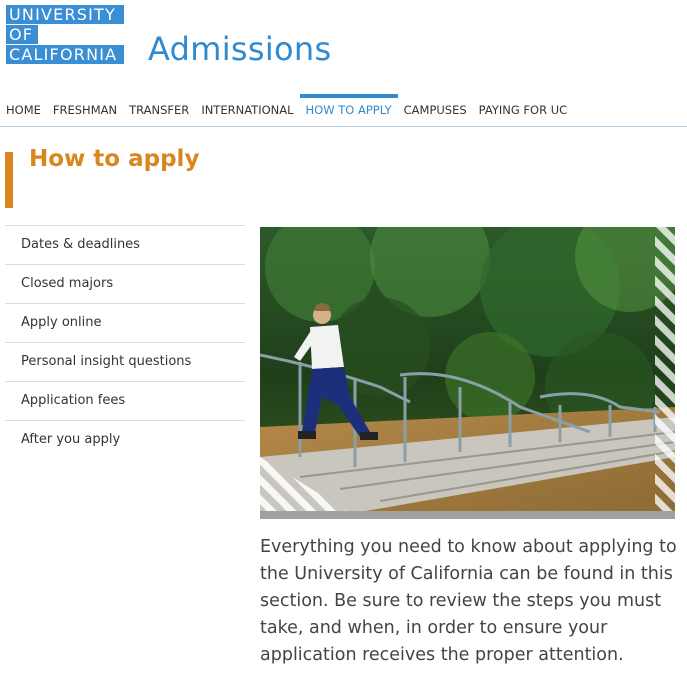  Describe the element at coordinates (23, 110) in the screenshot. I see `nav-item-home: HOME` at that location.